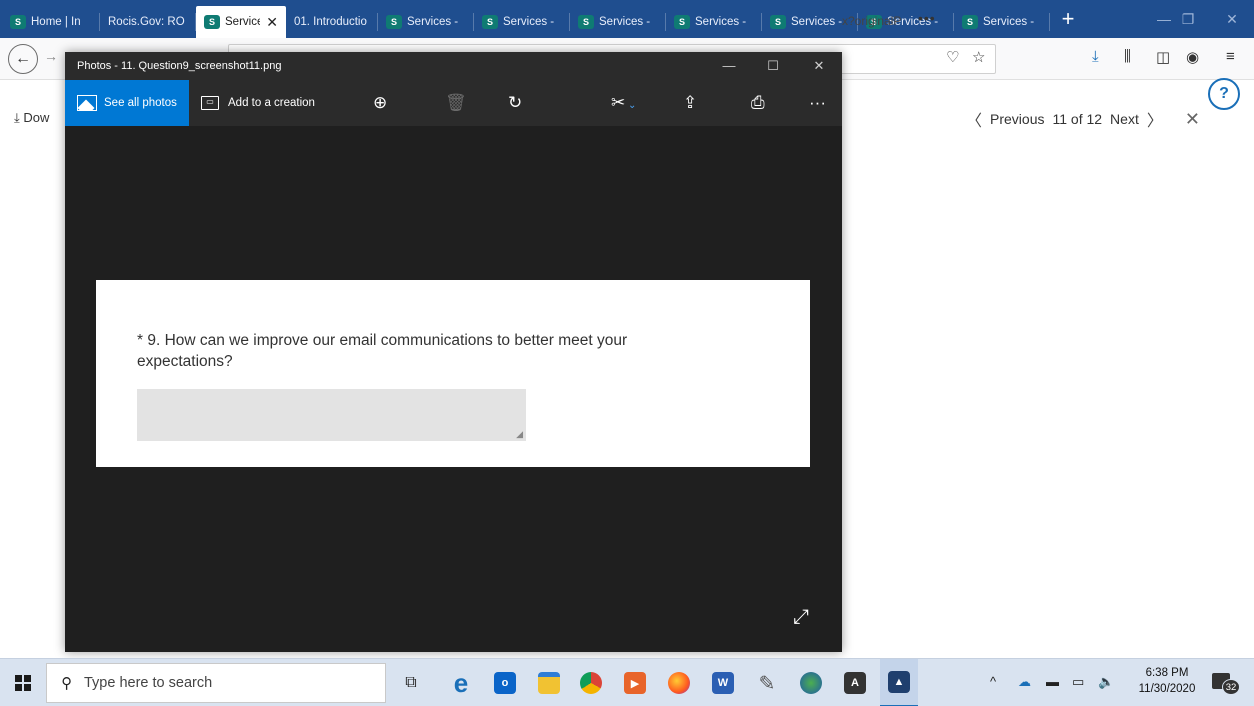 The width and height of the screenshot is (1254, 706). Describe the element at coordinates (1192, 119) in the screenshot. I see `close-viewer-icon: ✕` at that location.